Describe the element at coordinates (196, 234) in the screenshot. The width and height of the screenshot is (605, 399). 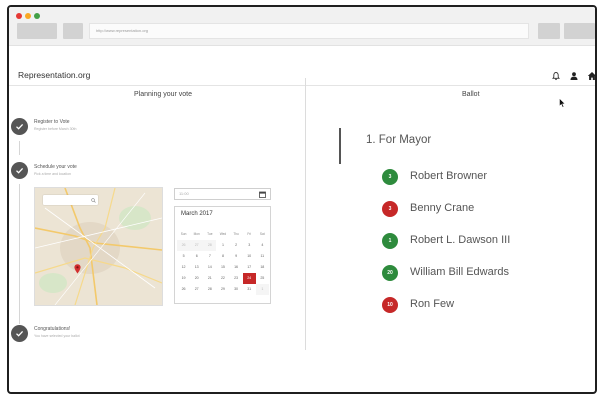
I see `weekday-label: Mon` at that location.